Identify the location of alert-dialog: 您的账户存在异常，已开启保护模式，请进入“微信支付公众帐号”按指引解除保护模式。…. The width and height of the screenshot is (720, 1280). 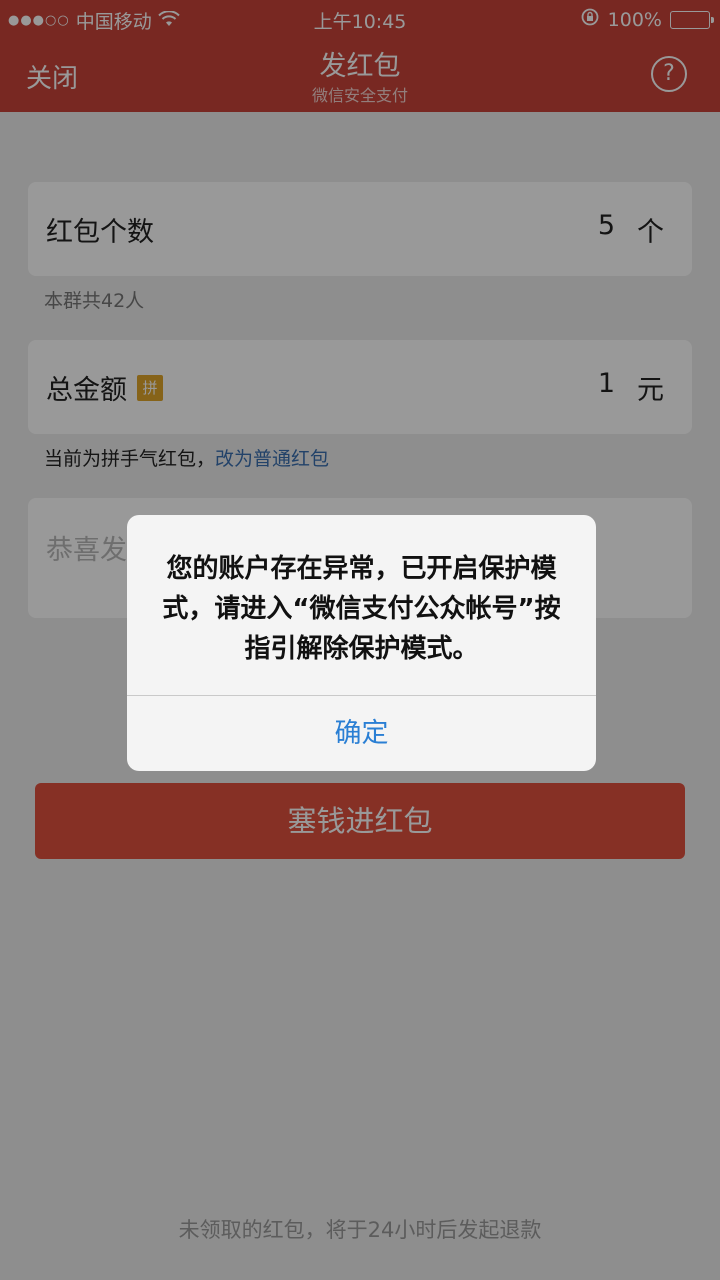
(361, 643).